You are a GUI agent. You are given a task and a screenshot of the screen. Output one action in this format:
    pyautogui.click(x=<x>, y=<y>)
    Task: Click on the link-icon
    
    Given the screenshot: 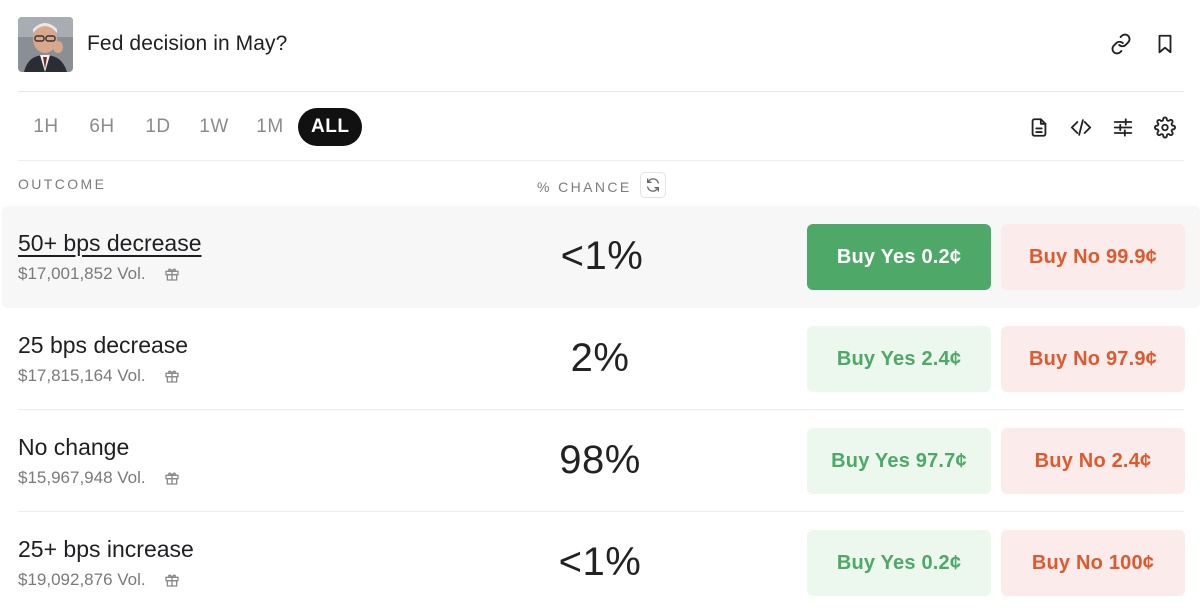 What is the action you would take?
    pyautogui.click(x=1121, y=44)
    